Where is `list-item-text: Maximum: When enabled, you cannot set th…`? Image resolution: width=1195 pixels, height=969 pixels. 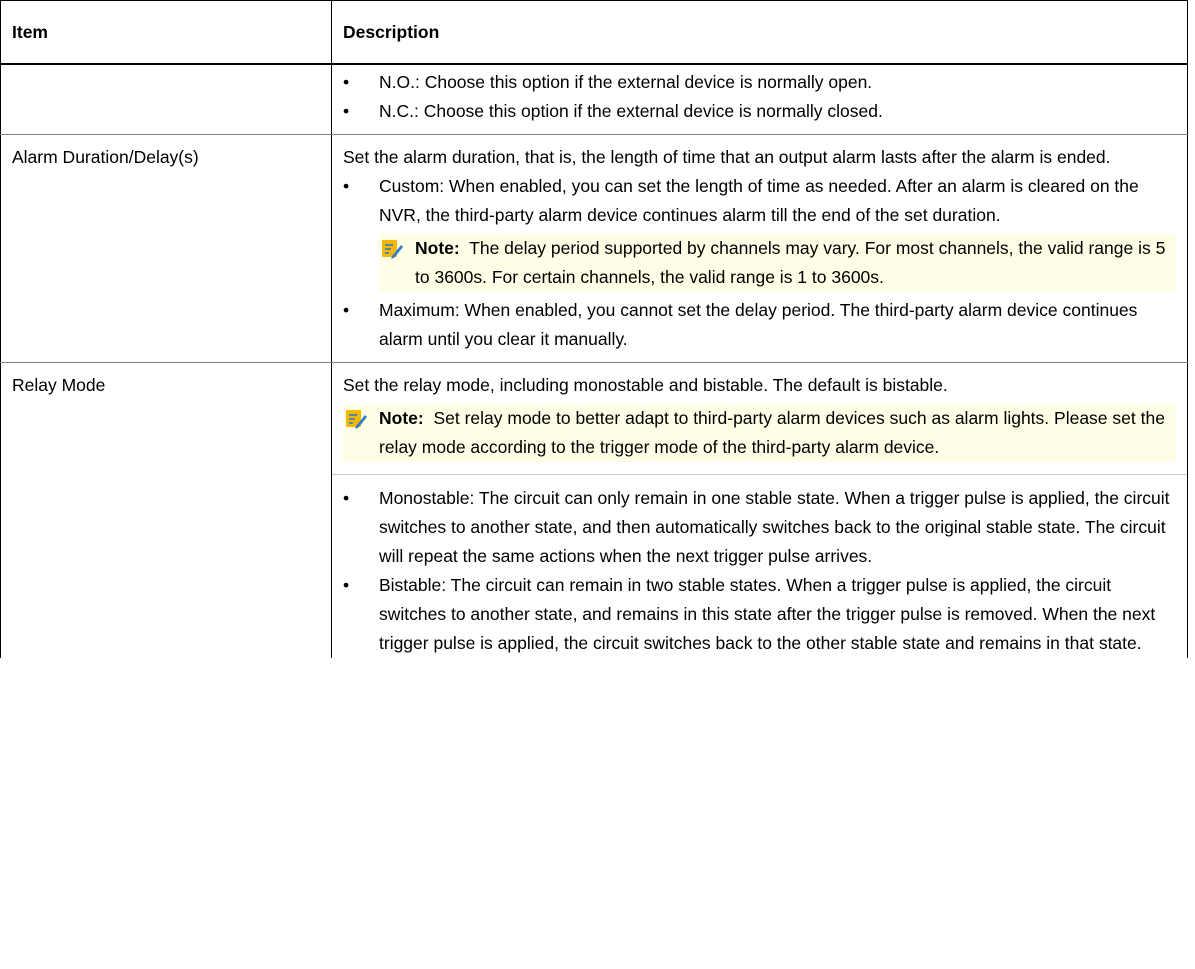 list-item-text: Maximum: When enabled, you cannot set th… is located at coordinates (758, 324).